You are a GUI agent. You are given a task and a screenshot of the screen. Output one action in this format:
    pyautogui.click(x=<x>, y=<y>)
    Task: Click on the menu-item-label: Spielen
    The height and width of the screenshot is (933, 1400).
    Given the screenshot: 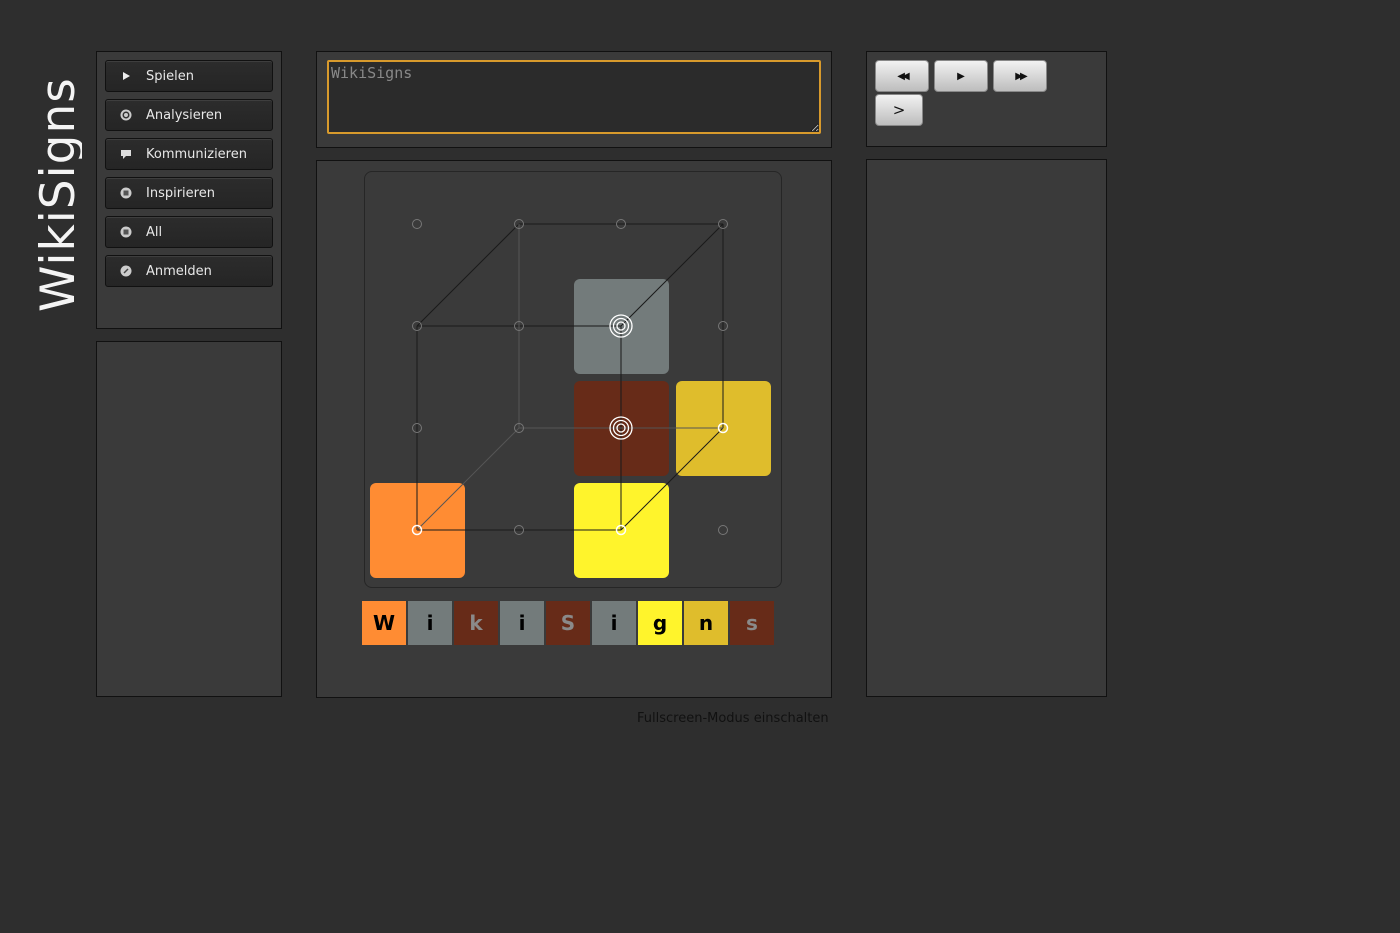 What is the action you would take?
    pyautogui.click(x=170, y=76)
    